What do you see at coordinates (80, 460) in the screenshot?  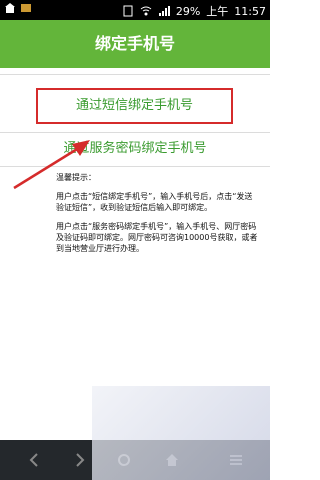 I see `forward-icon` at bounding box center [80, 460].